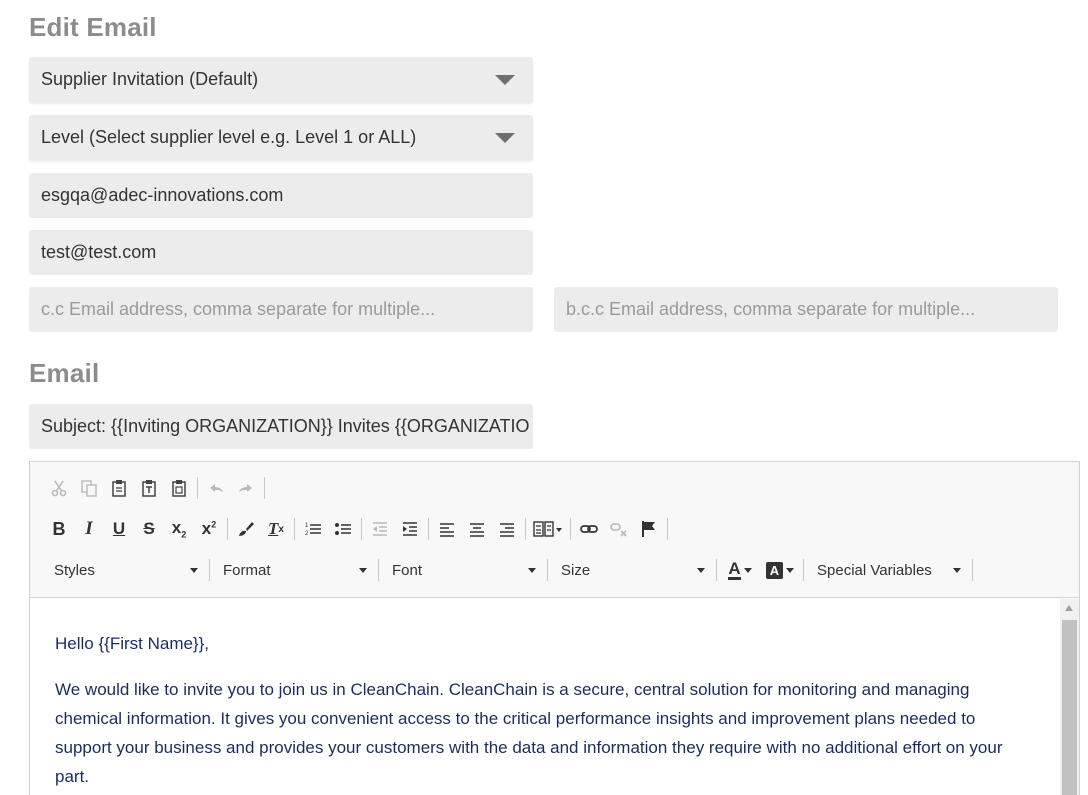  I want to click on font-dropdown-label: Font, so click(407, 570).